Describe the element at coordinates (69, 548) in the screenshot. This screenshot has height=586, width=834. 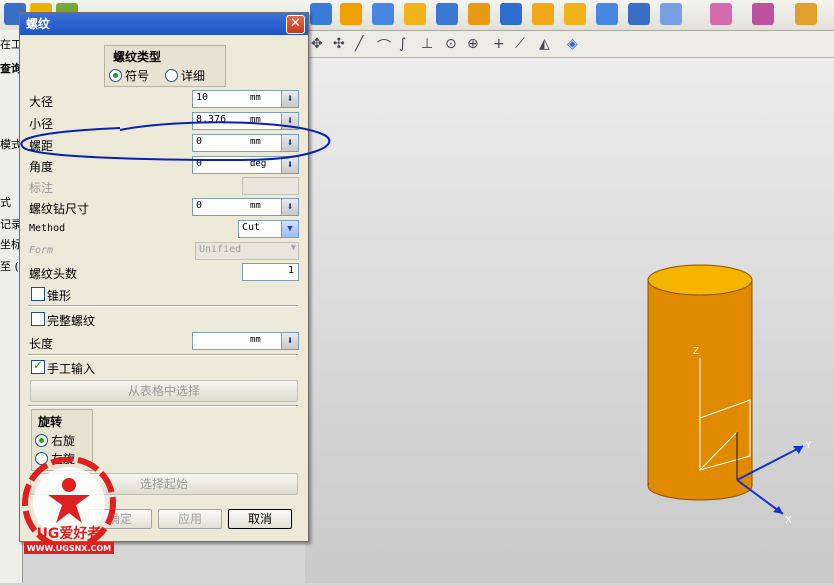
I see `logo-url: WWW.UGSNX.COM` at that location.